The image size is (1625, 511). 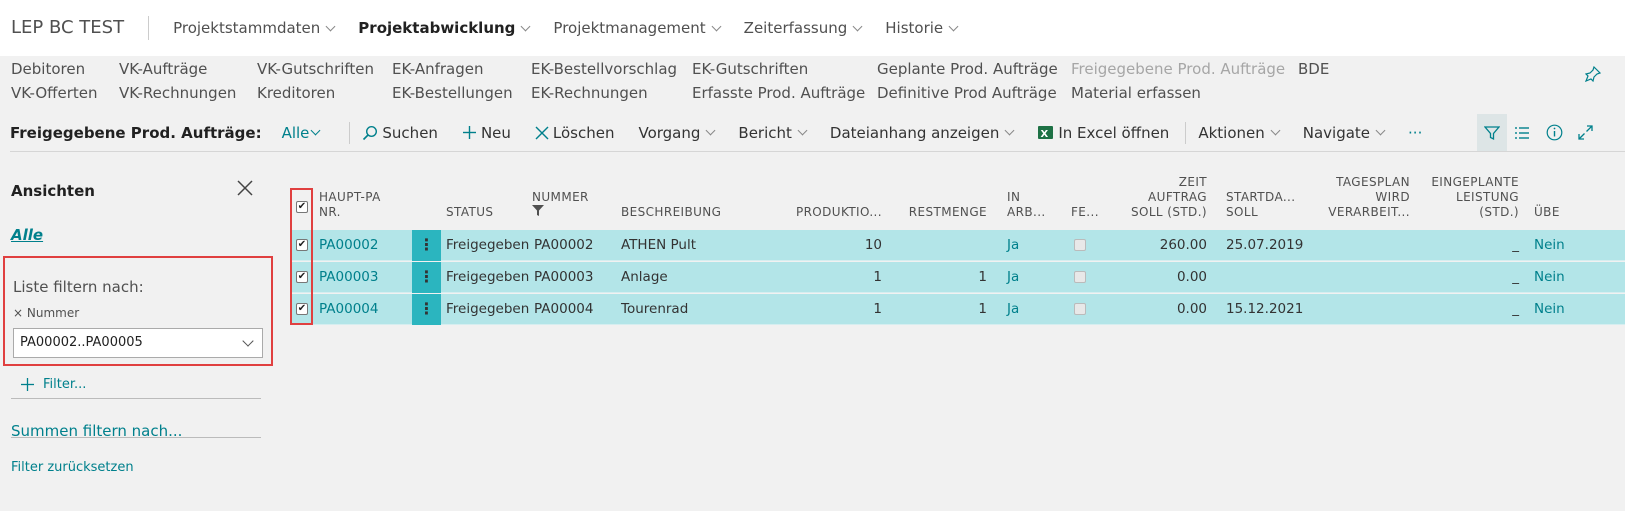 I want to click on cell-zeit: 0.00, so click(x=1191, y=309).